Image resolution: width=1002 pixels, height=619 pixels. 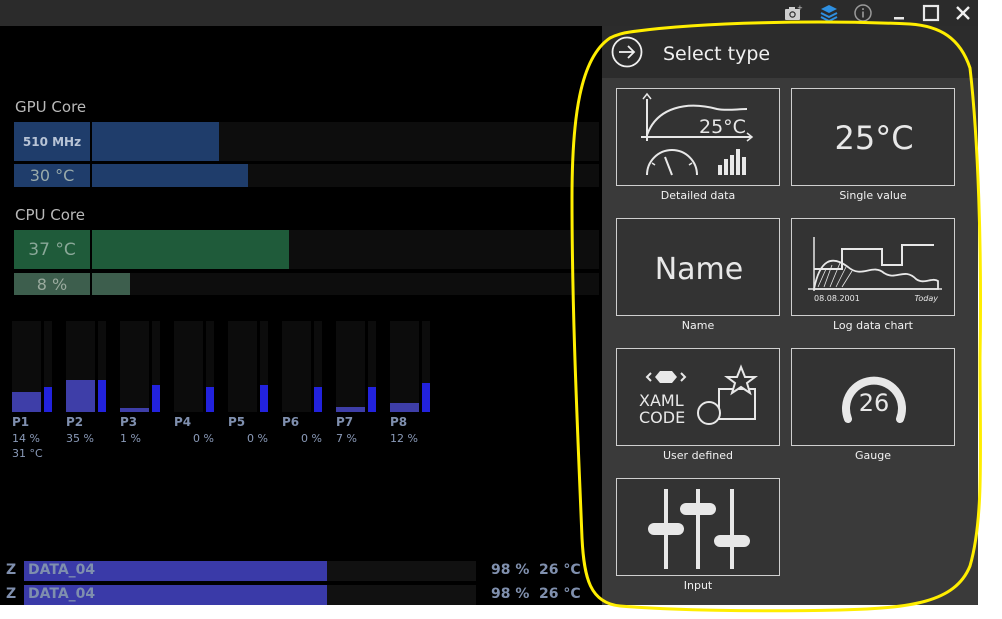 I want to click on tile-gauge: 26, so click(x=873, y=397).